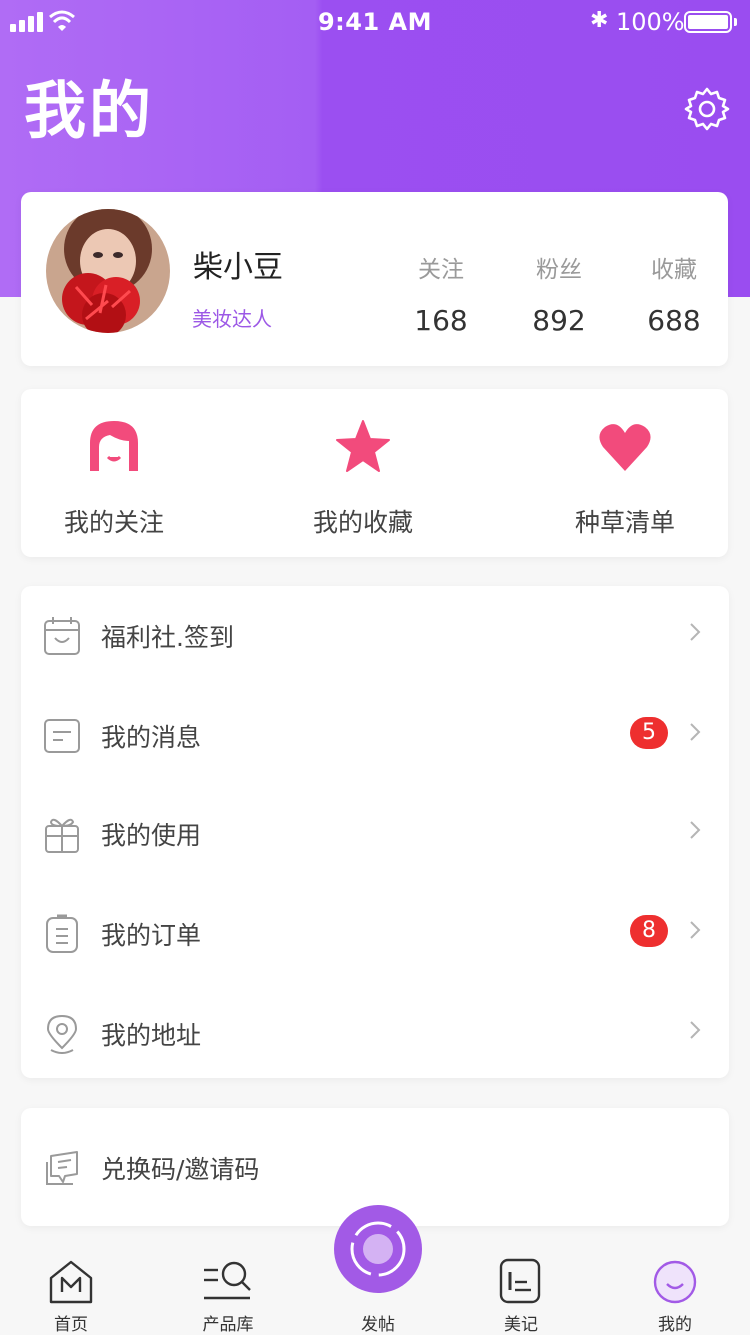 This screenshot has height=1335, width=750. What do you see at coordinates (559, 320) in the screenshot?
I see `stat-value: 892` at bounding box center [559, 320].